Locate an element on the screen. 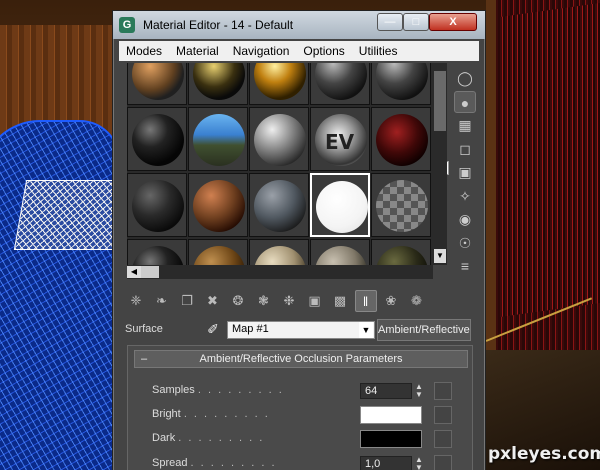 The width and height of the screenshot is (600, 470). video-color-check-icon: ▣ is located at coordinates (465, 172).